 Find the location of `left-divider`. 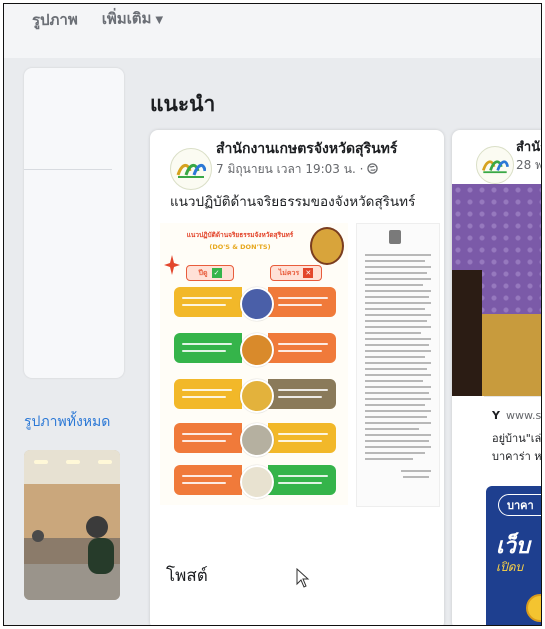

left-divider is located at coordinates (68, 169).